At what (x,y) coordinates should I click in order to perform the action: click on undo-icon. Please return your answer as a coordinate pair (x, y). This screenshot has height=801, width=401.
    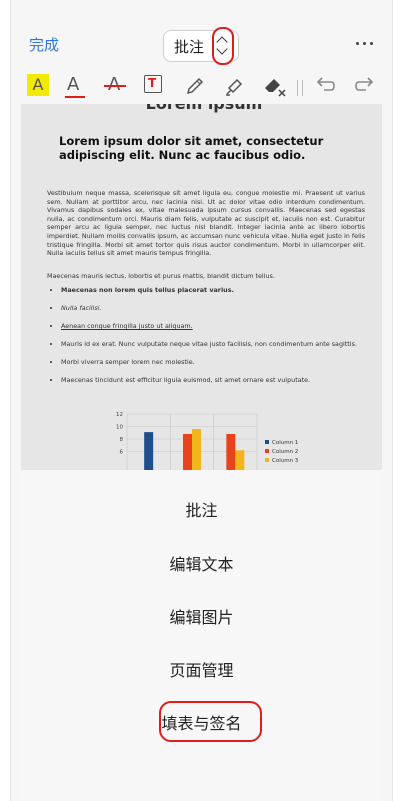
    Looking at the image, I should click on (325, 86).